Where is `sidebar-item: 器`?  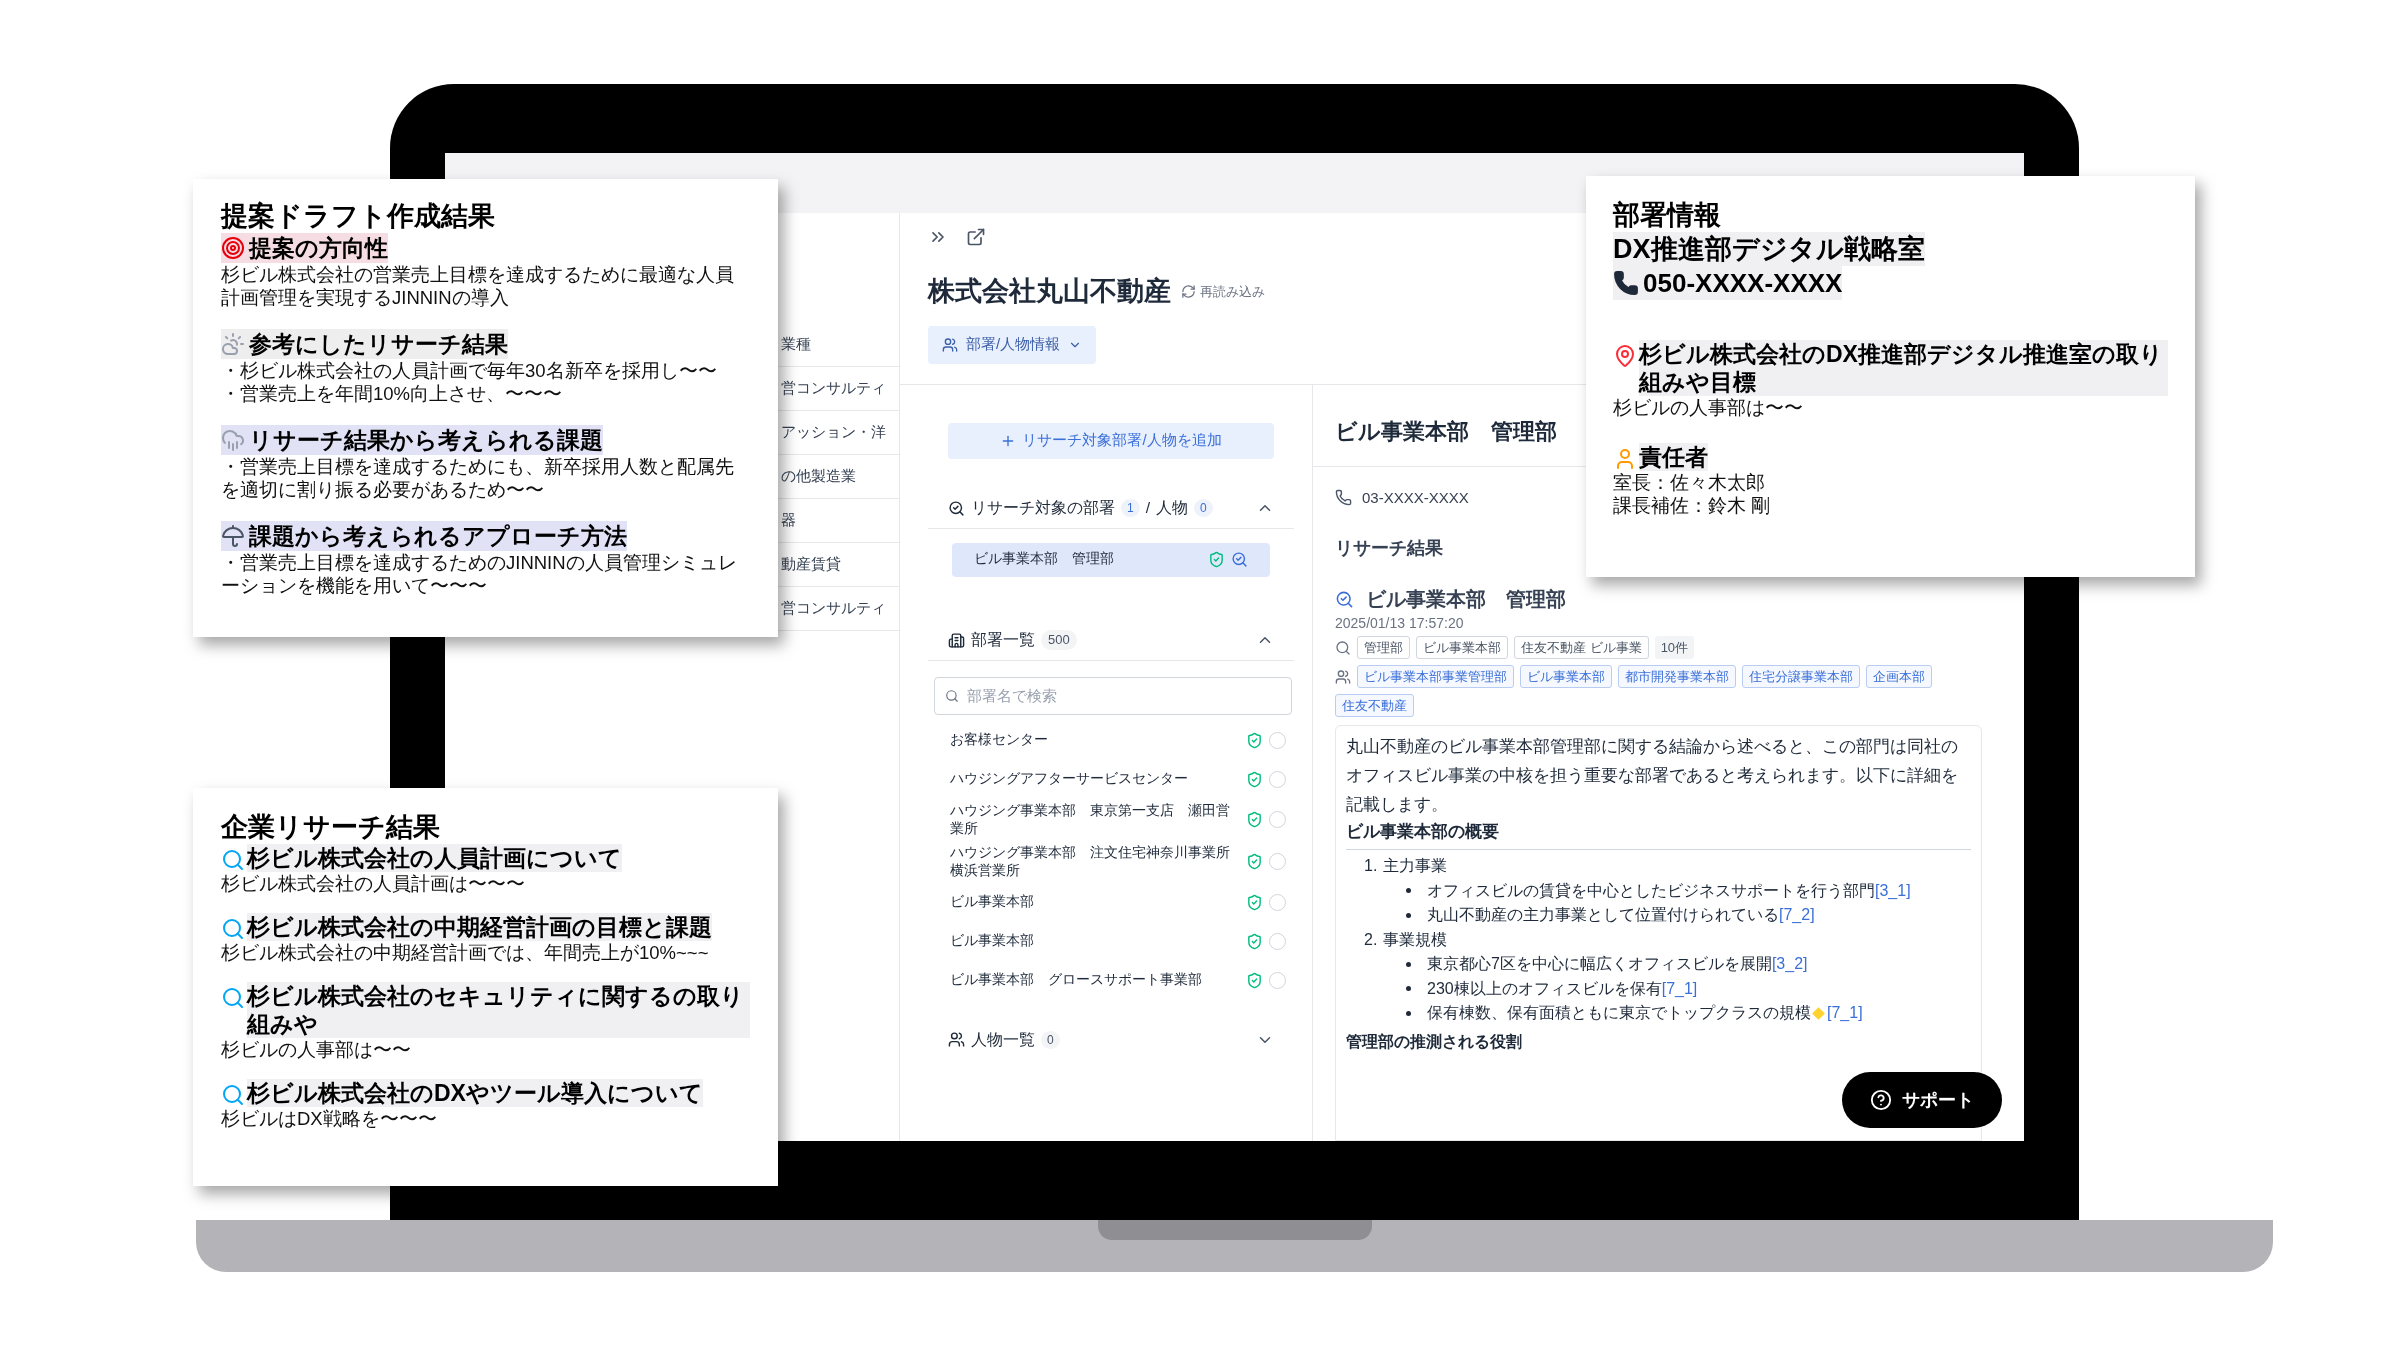
sidebar-item: 器 is located at coordinates (788, 520).